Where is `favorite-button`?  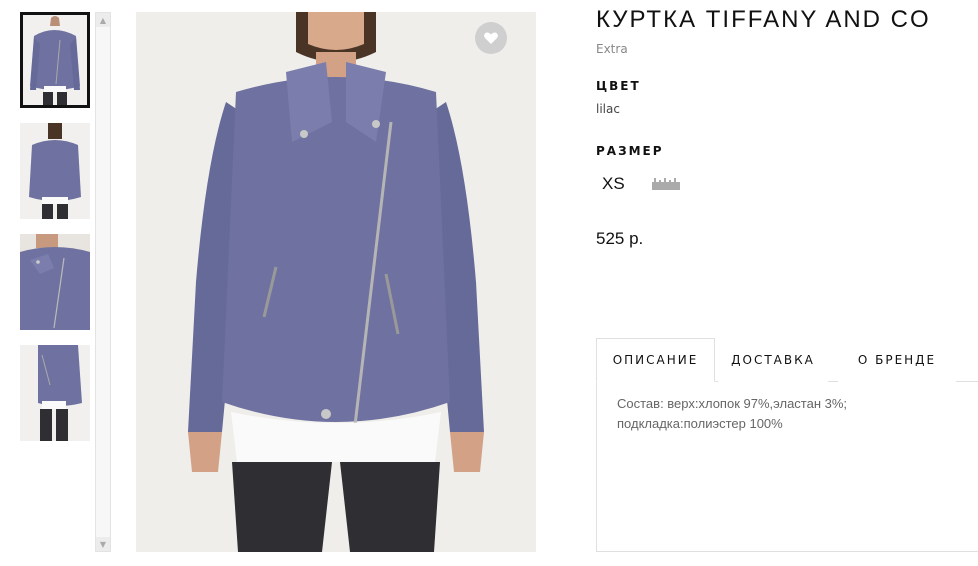 favorite-button is located at coordinates (491, 38).